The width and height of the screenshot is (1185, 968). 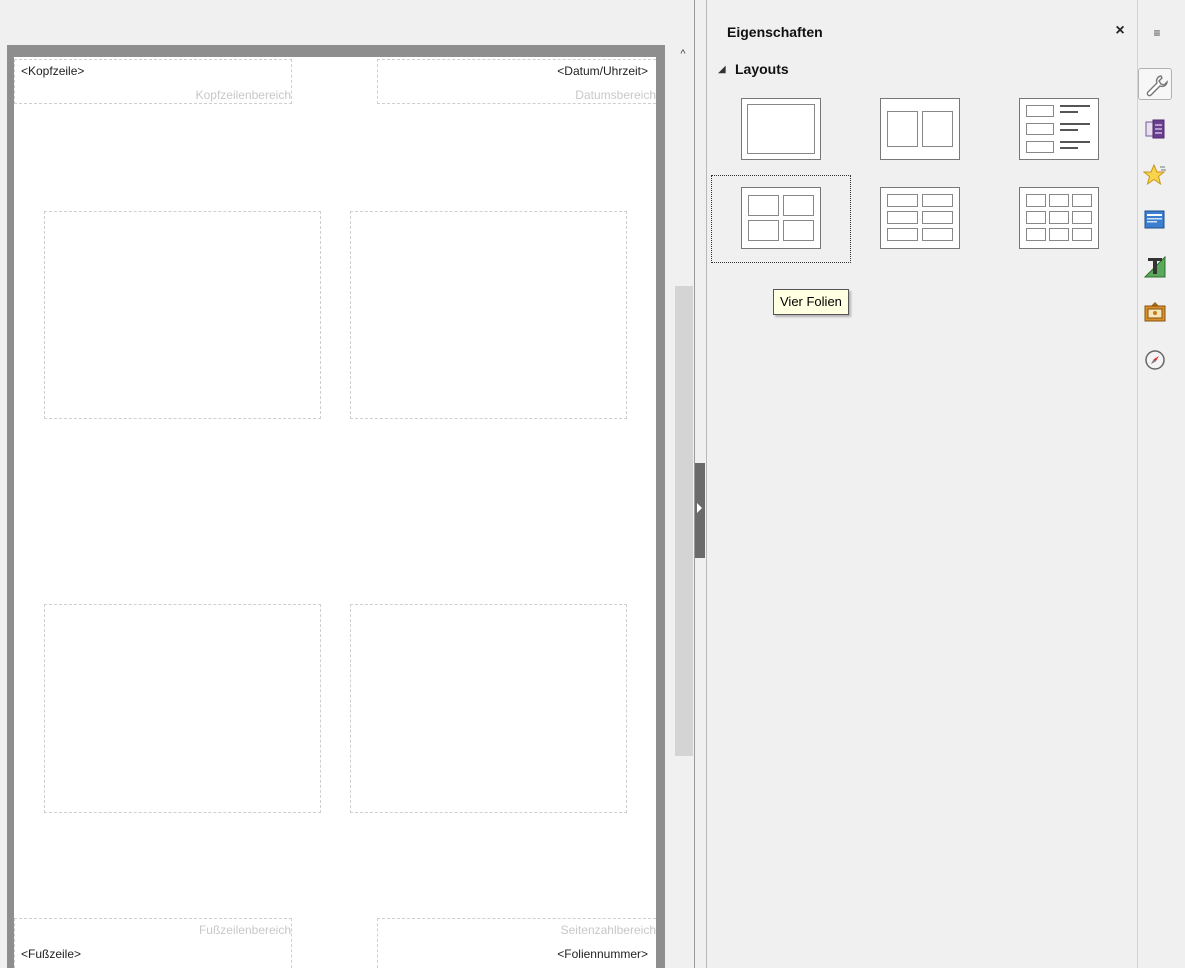 I want to click on layout-nine-slides, so click(x=1059, y=219).